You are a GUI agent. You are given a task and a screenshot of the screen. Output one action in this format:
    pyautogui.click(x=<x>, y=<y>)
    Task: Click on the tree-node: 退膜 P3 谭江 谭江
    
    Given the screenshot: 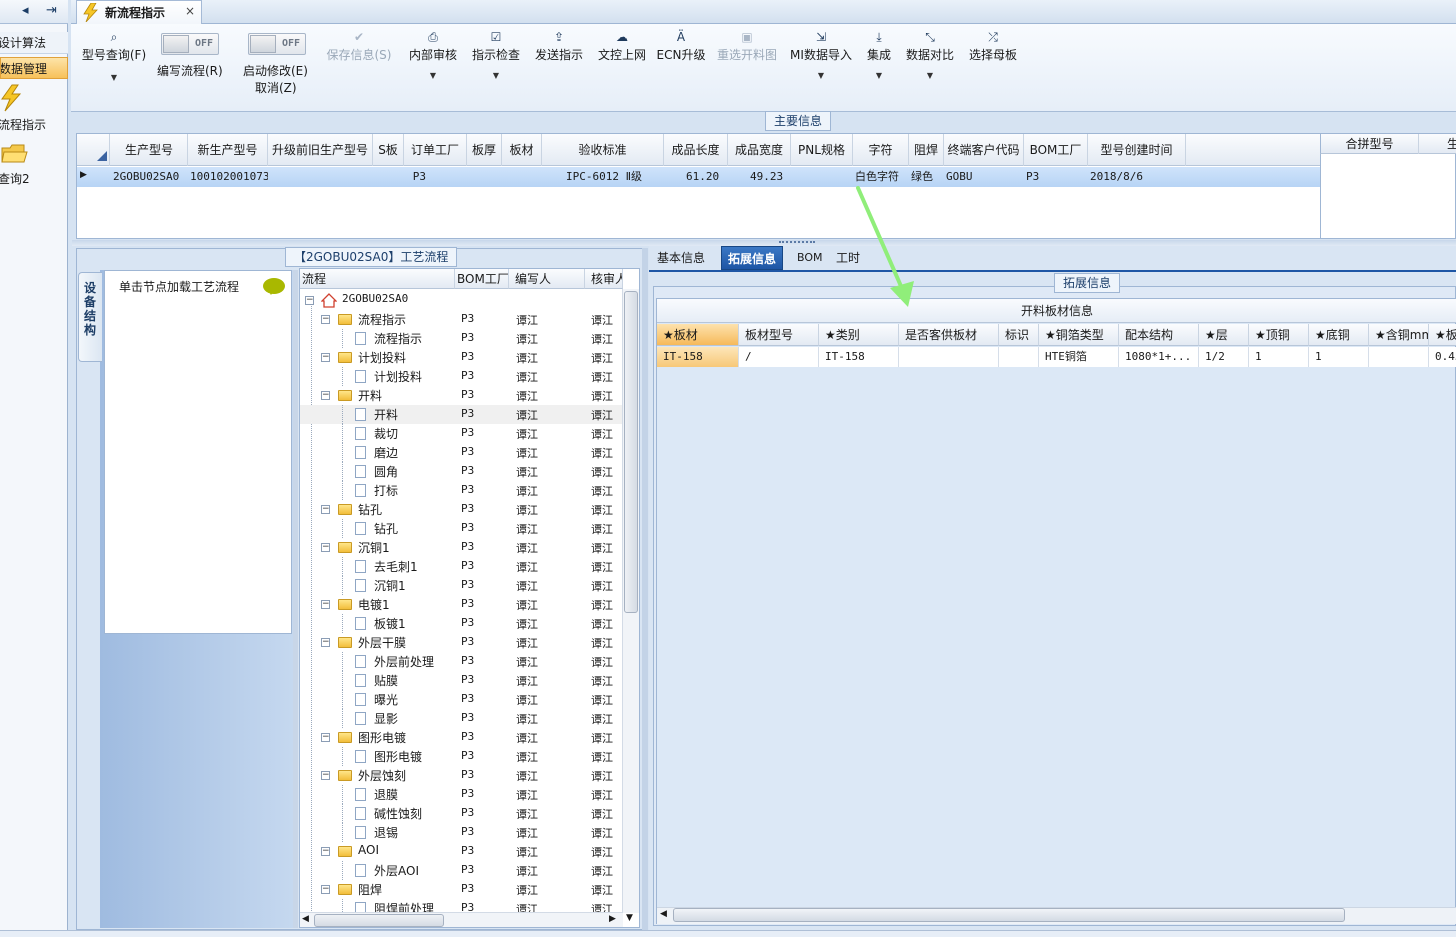 What is the action you would take?
    pyautogui.click(x=461, y=794)
    